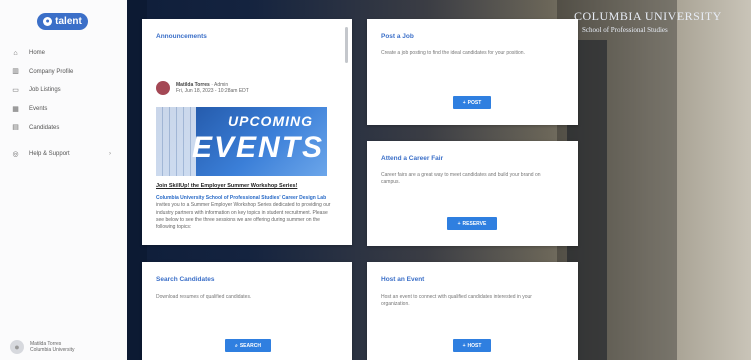  What do you see at coordinates (37, 53) in the screenshot?
I see `sidebar-item-label: Home` at bounding box center [37, 53].